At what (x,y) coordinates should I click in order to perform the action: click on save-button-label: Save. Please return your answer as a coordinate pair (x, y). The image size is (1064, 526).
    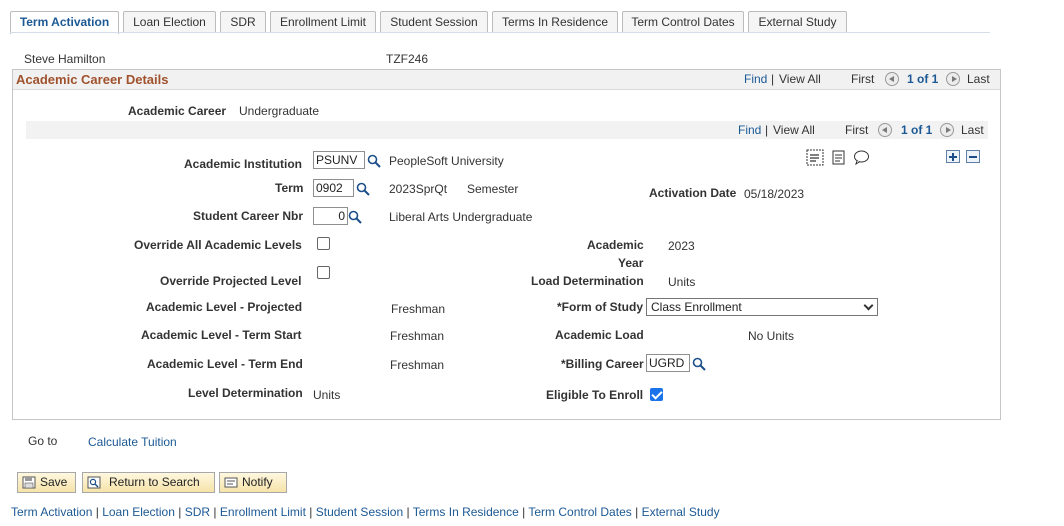
    Looking at the image, I should click on (54, 482).